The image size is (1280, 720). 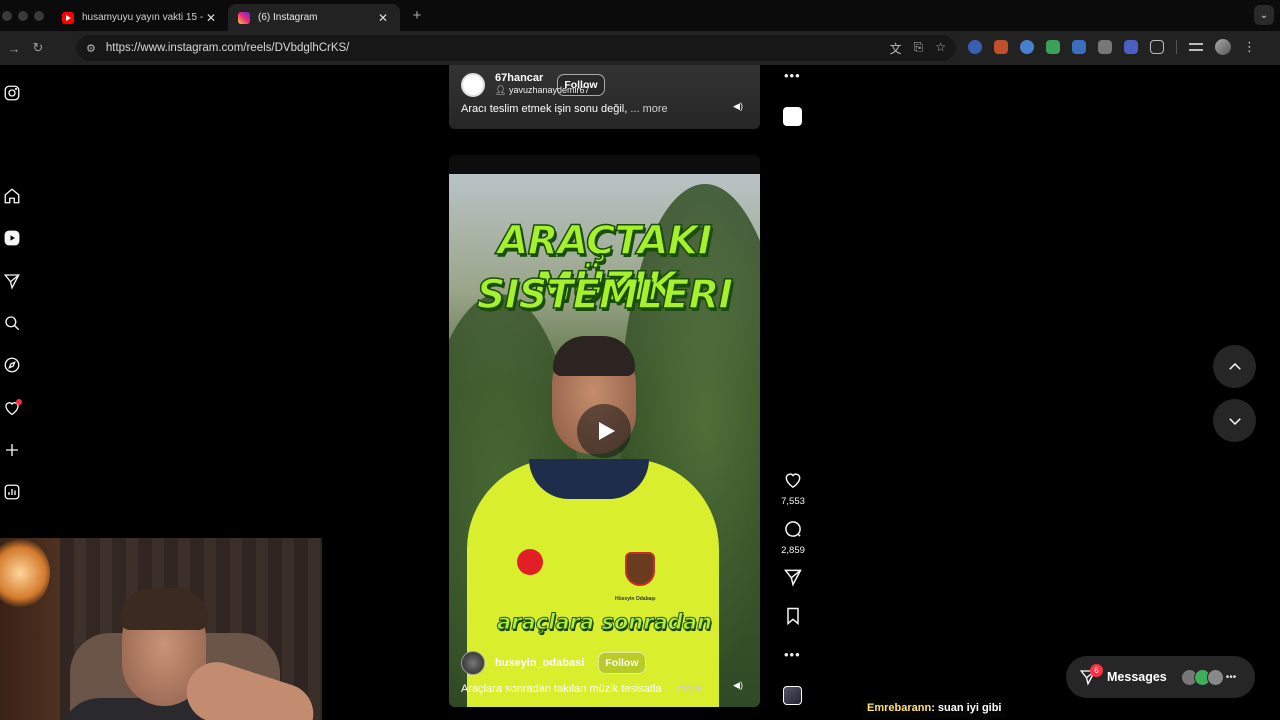 I want to click on share-action, so click(x=793, y=579).